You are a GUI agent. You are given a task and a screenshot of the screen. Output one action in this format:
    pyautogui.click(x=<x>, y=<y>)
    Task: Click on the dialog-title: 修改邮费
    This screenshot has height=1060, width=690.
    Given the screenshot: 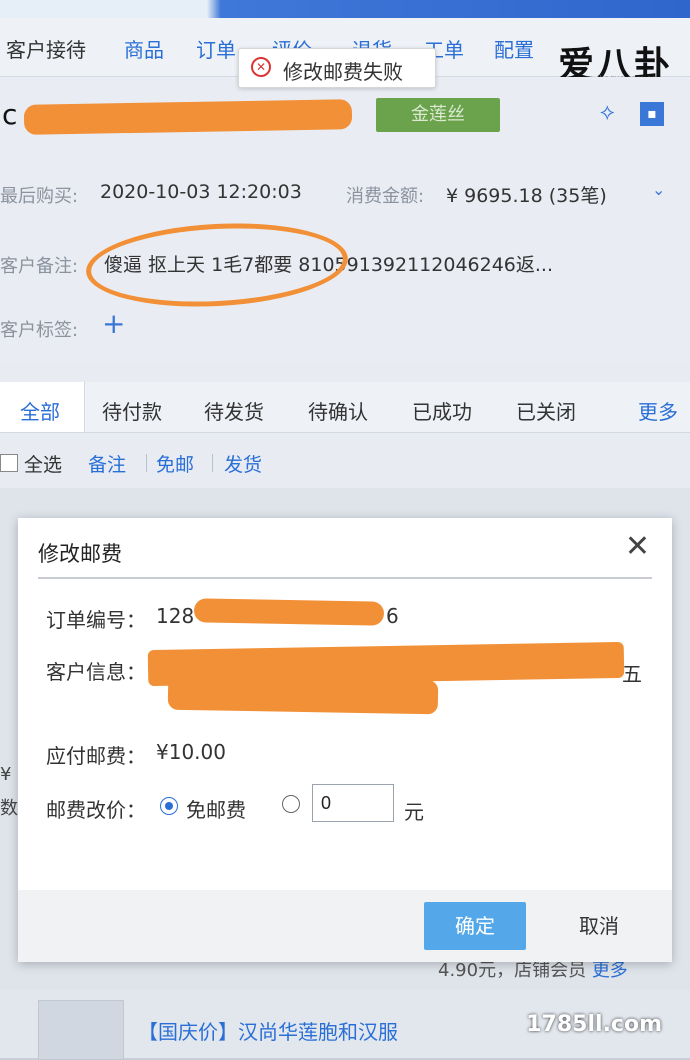 What is the action you would take?
    pyautogui.click(x=80, y=554)
    